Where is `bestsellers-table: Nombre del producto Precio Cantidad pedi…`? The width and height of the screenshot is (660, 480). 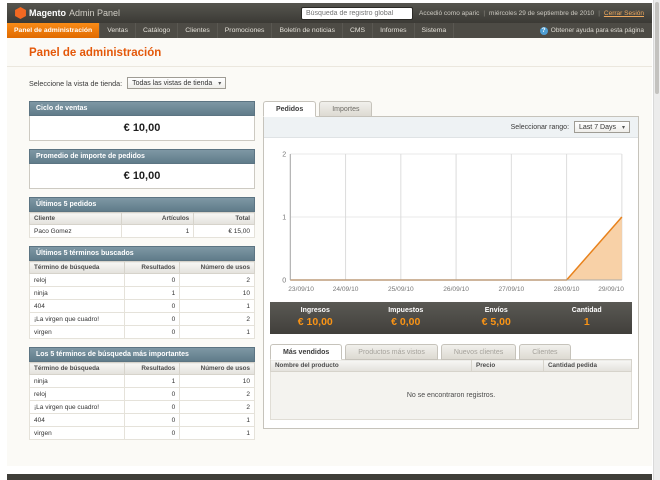 bestsellers-table: Nombre del producto Precio Cantidad pedi… is located at coordinates (451, 389).